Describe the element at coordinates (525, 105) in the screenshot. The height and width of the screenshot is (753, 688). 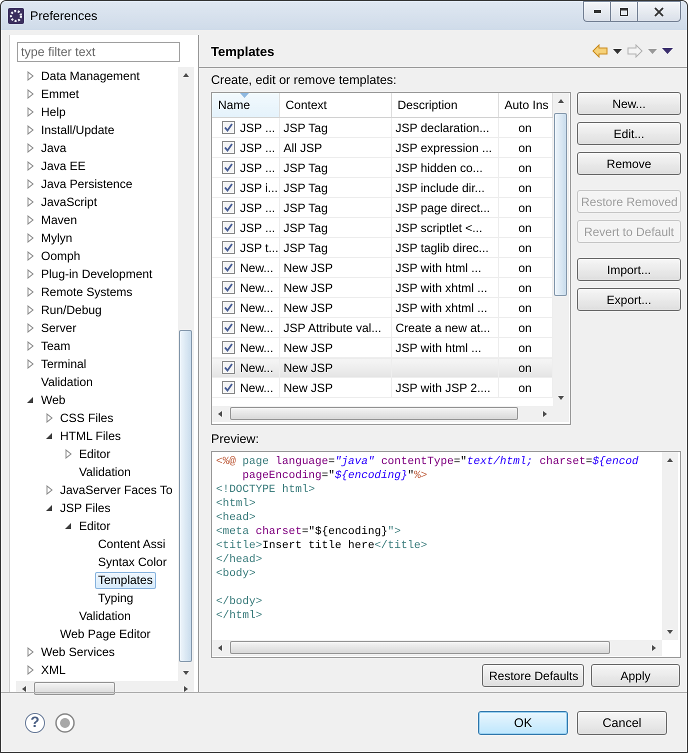
I see `column-header: Auto Ins` at that location.